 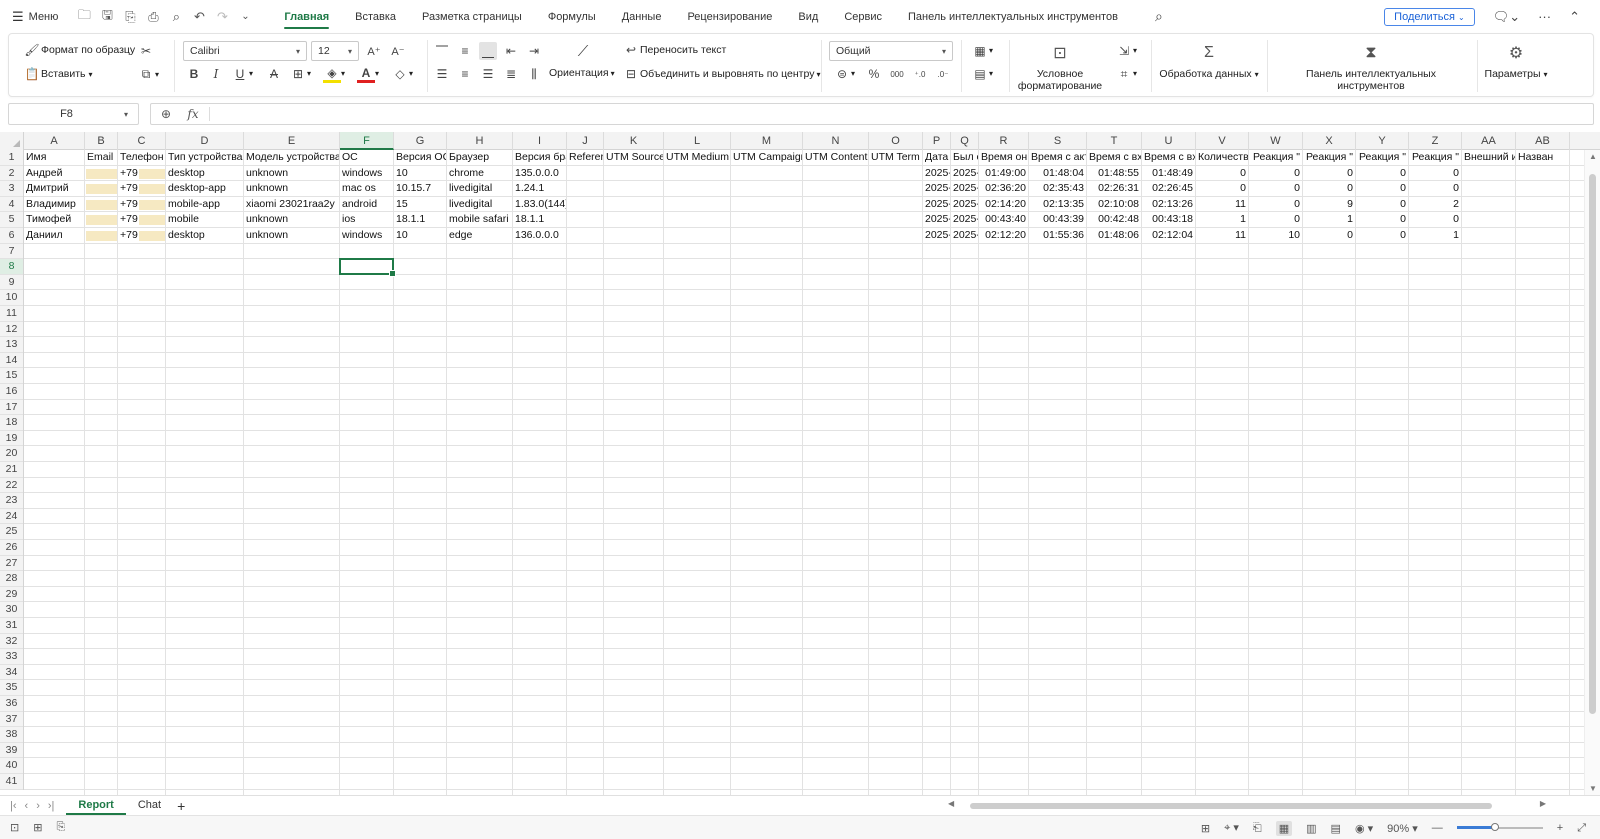 I want to click on row-header-10: 10, so click(x=11, y=298).